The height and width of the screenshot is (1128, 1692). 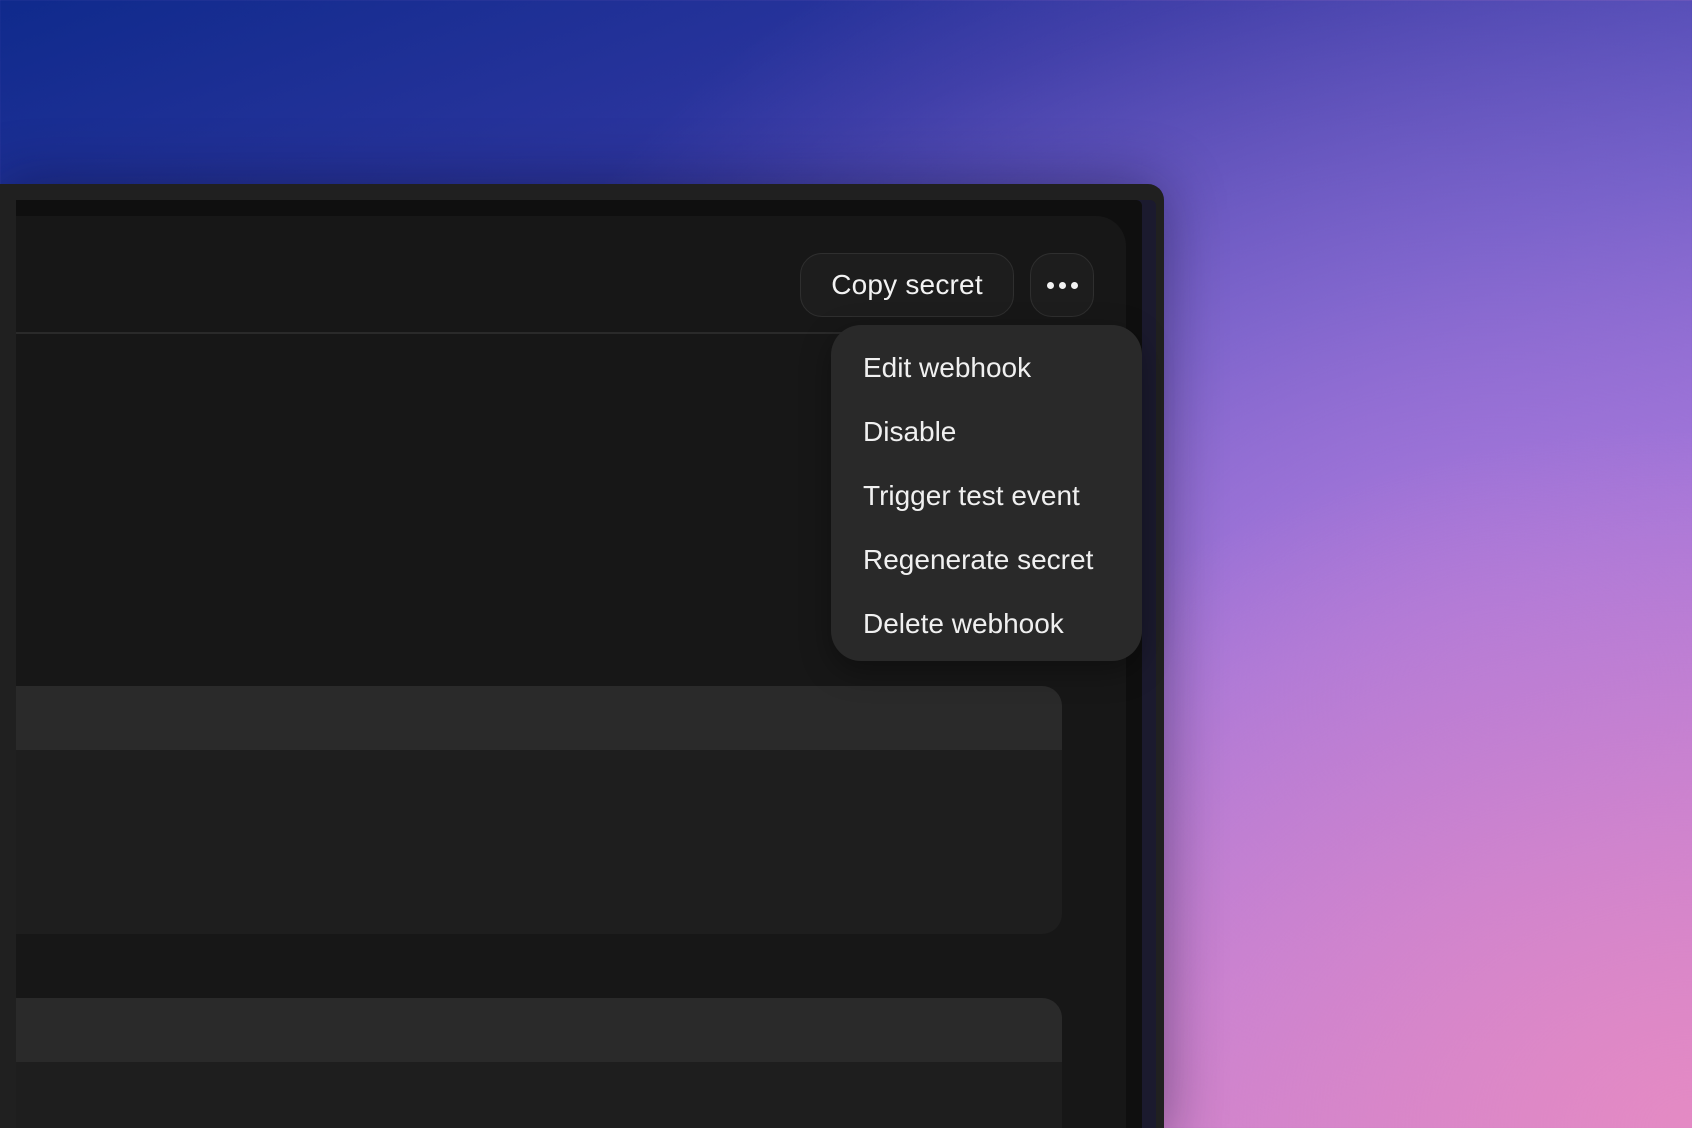 I want to click on menu-item-edit-webhook: Edit webhook, so click(x=986, y=368).